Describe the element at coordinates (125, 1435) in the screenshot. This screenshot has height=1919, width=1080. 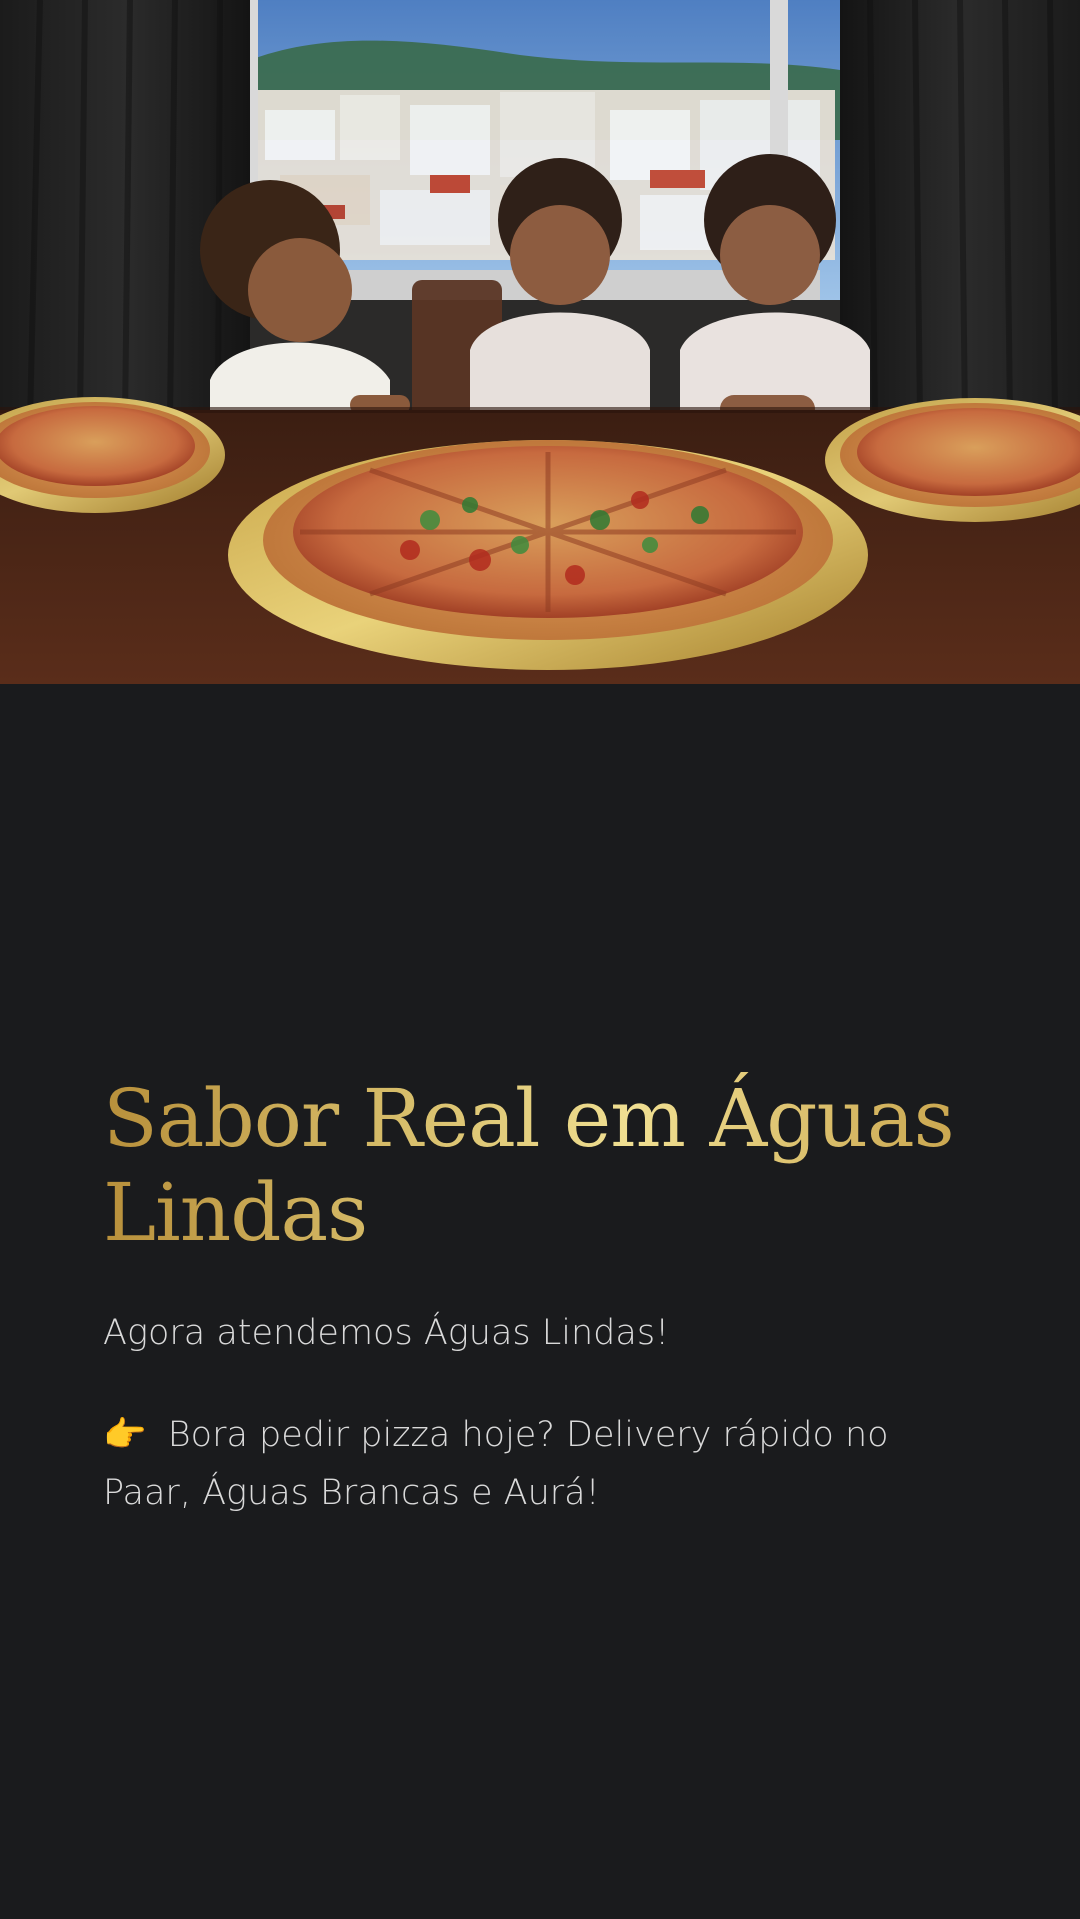
I see `pointing-right-icon: 👉` at that location.